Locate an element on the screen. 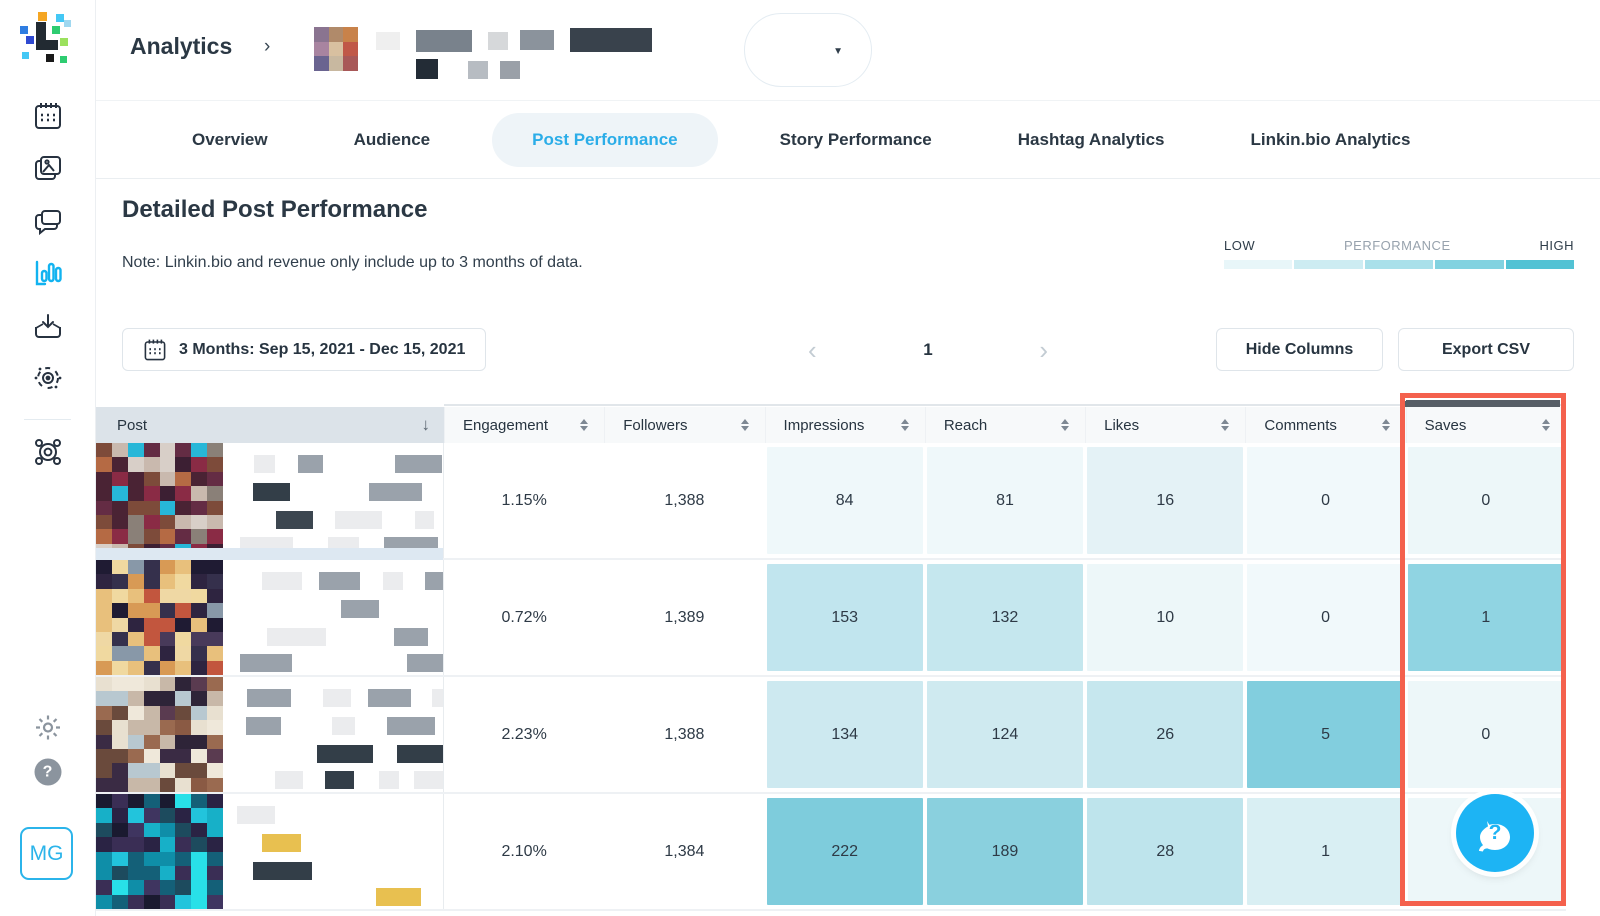 The height and width of the screenshot is (916, 1600). cell-followers: 1,388 is located at coordinates (684, 734).